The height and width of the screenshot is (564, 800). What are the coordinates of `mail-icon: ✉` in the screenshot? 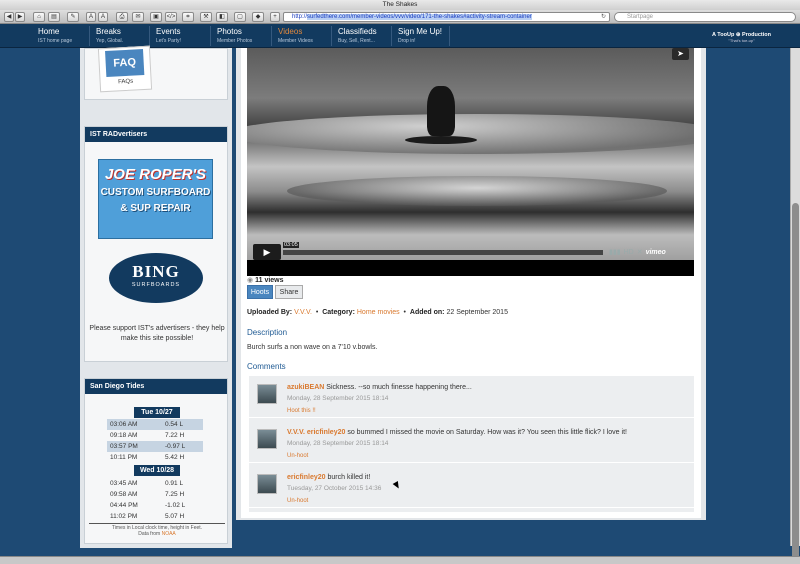 It's located at (138, 17).